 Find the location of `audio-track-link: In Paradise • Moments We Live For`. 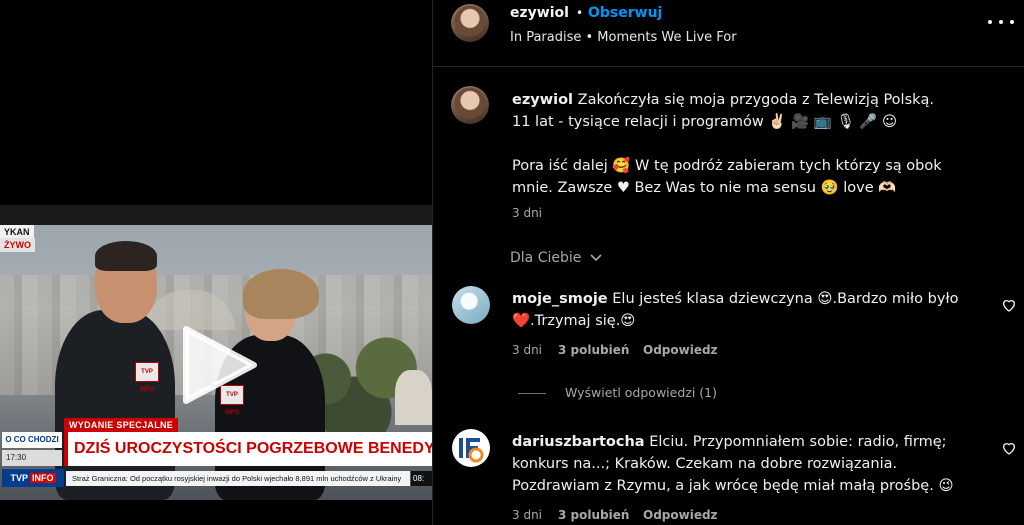

audio-track-link: In Paradise • Moments We Live For is located at coordinates (623, 37).